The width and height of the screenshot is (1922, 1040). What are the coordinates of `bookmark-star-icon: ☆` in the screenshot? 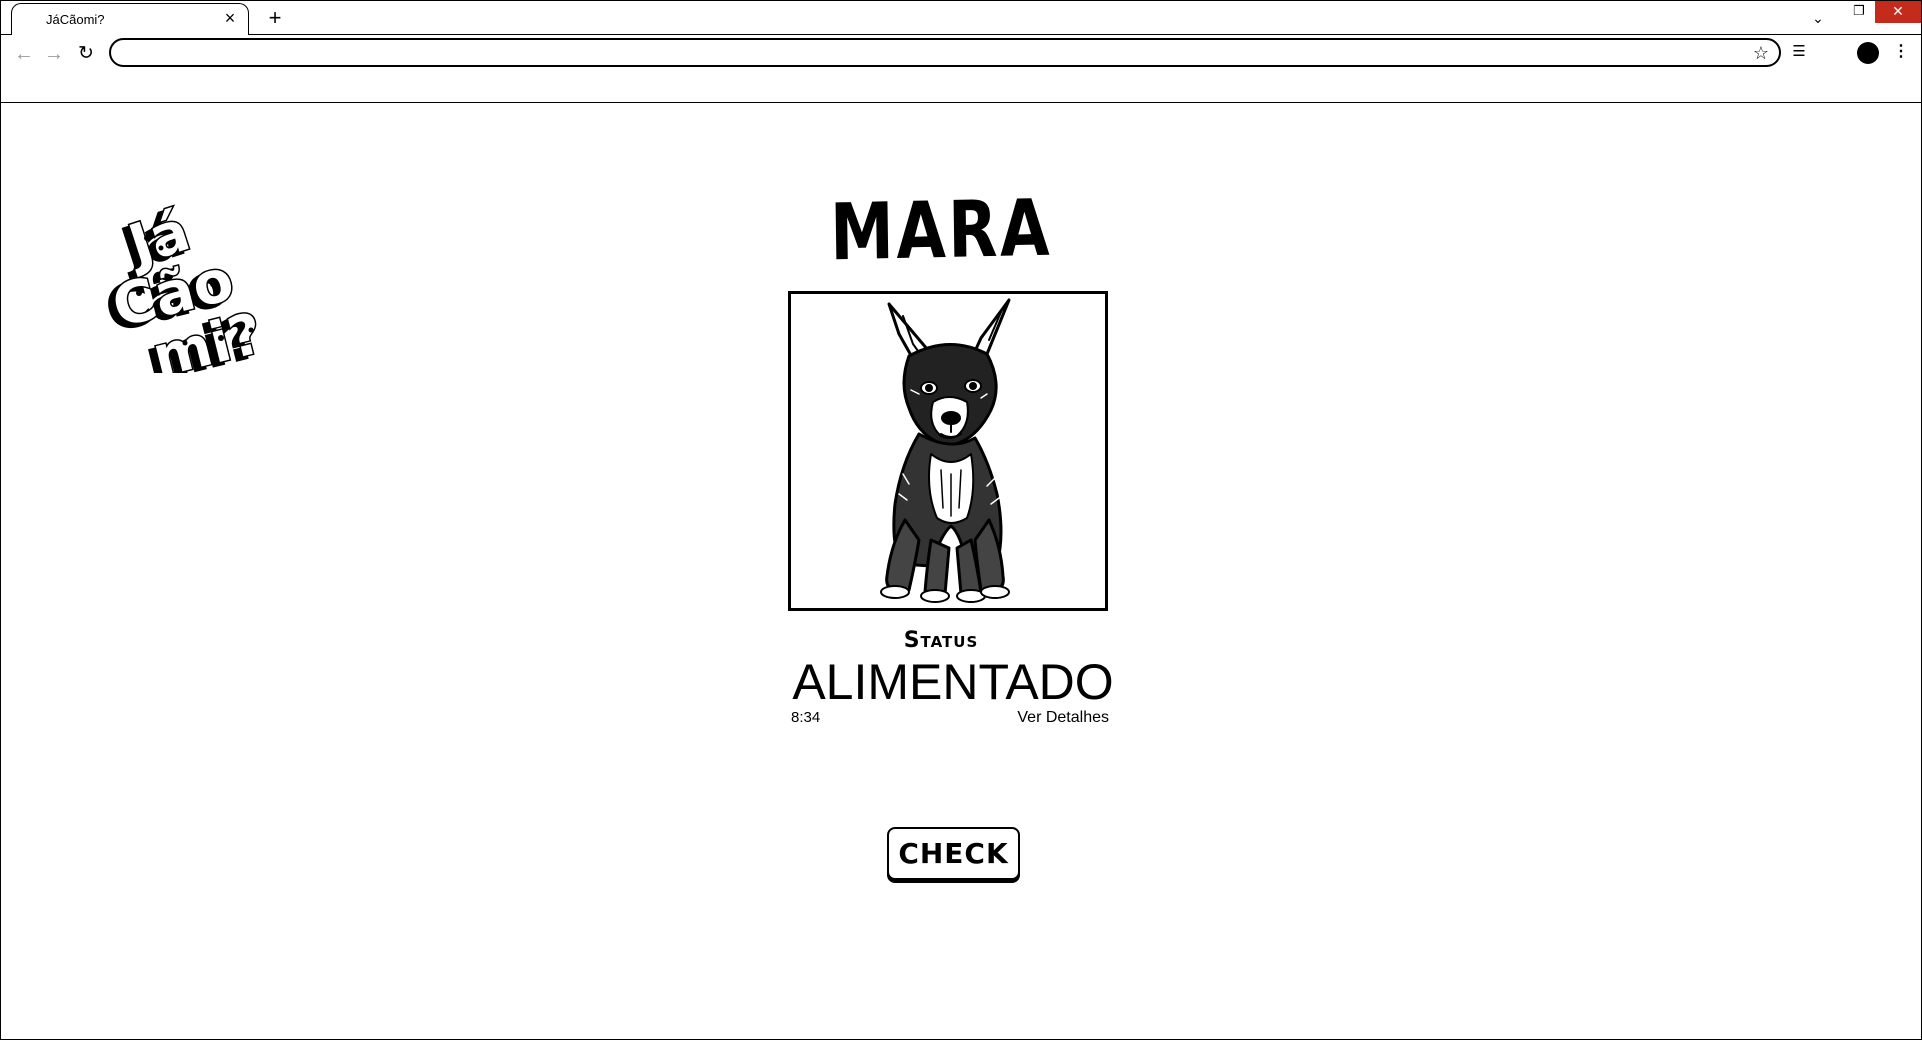 It's located at (1761, 53).